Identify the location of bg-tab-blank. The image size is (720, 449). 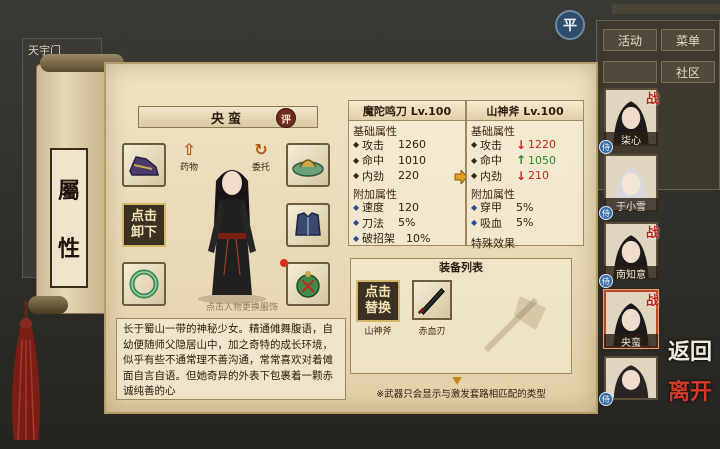
(630, 72).